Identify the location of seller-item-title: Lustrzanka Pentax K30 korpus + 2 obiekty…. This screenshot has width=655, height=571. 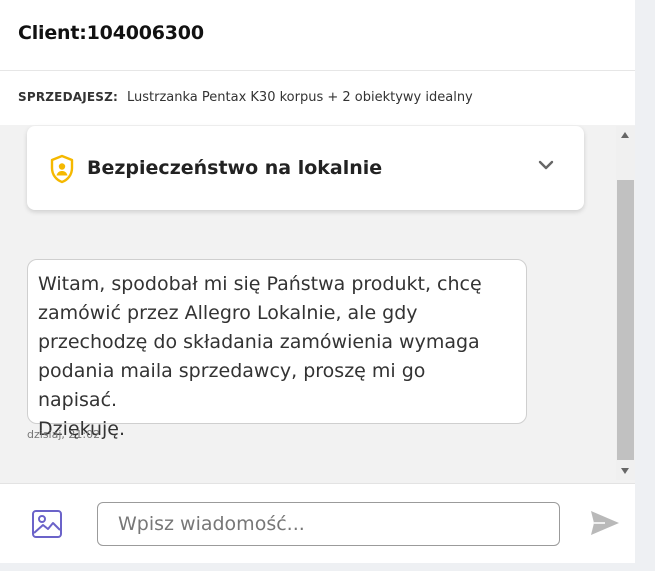
(300, 97).